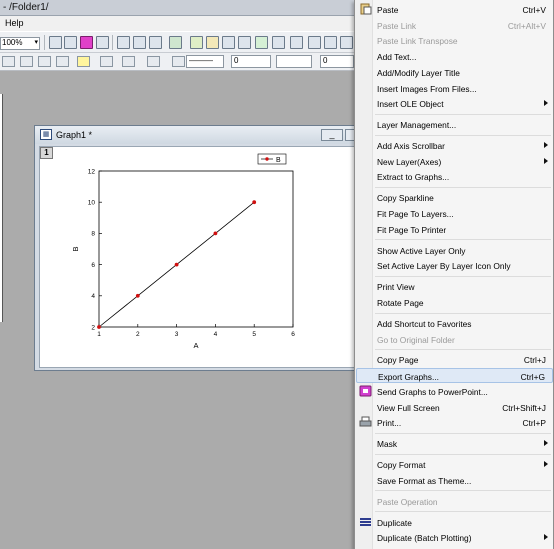  Describe the element at coordinates (454, 145) in the screenshot. I see `menu-item-add-axis-scrollbar: Add Axis Scrollbar` at that location.